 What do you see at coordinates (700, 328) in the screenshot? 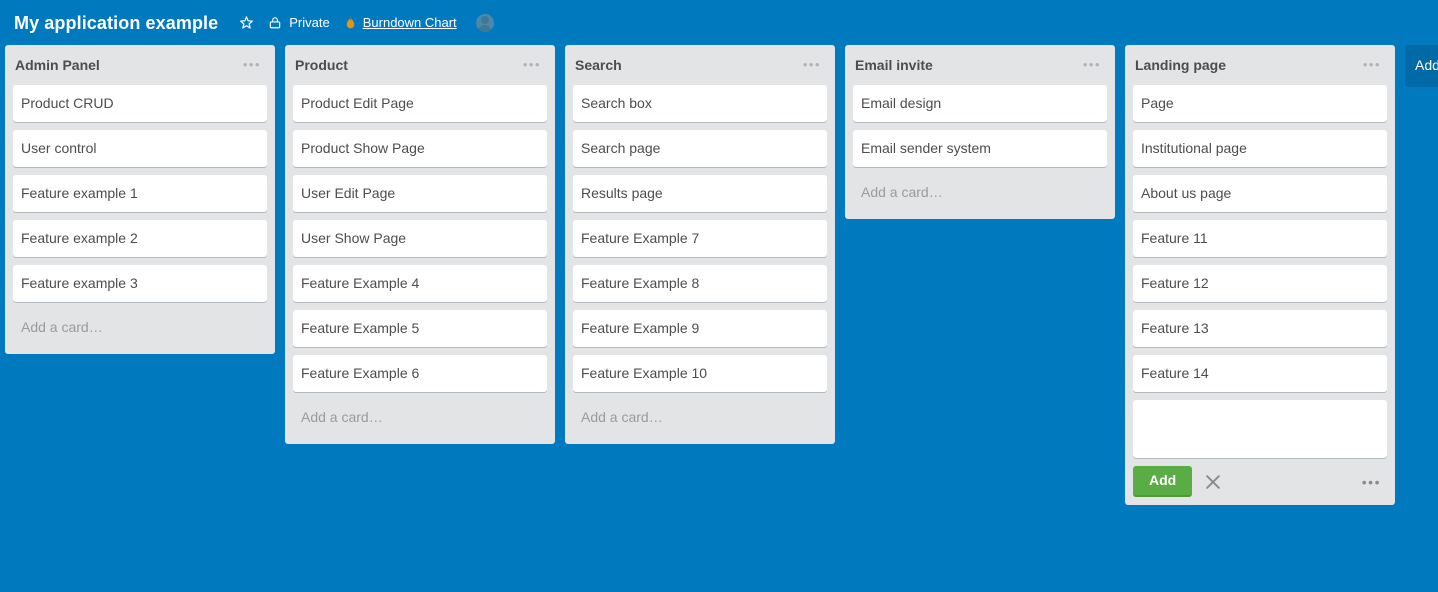
I see `card: Feature Example 9` at bounding box center [700, 328].